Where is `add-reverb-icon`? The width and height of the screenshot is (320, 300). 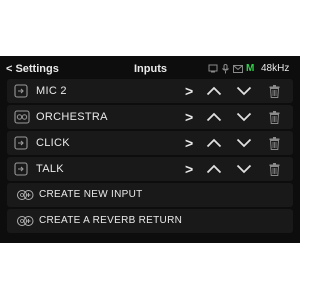
add-reverb-icon is located at coordinates (25, 221).